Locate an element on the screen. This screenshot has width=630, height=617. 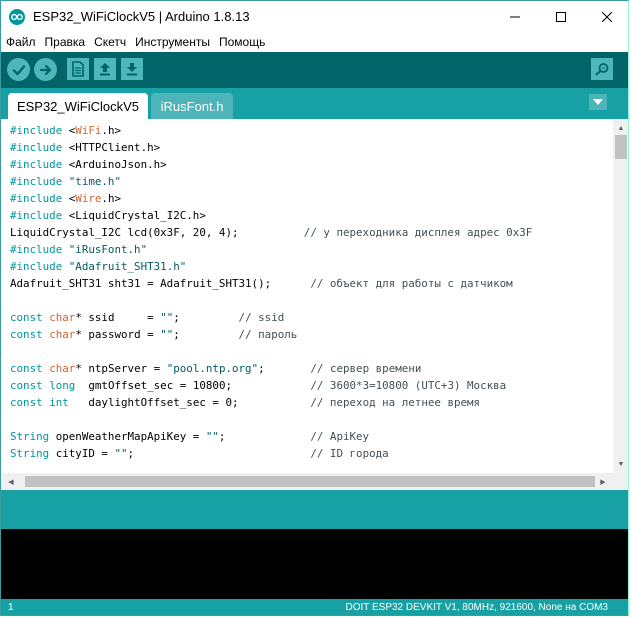
verify-button is located at coordinates (18, 69).